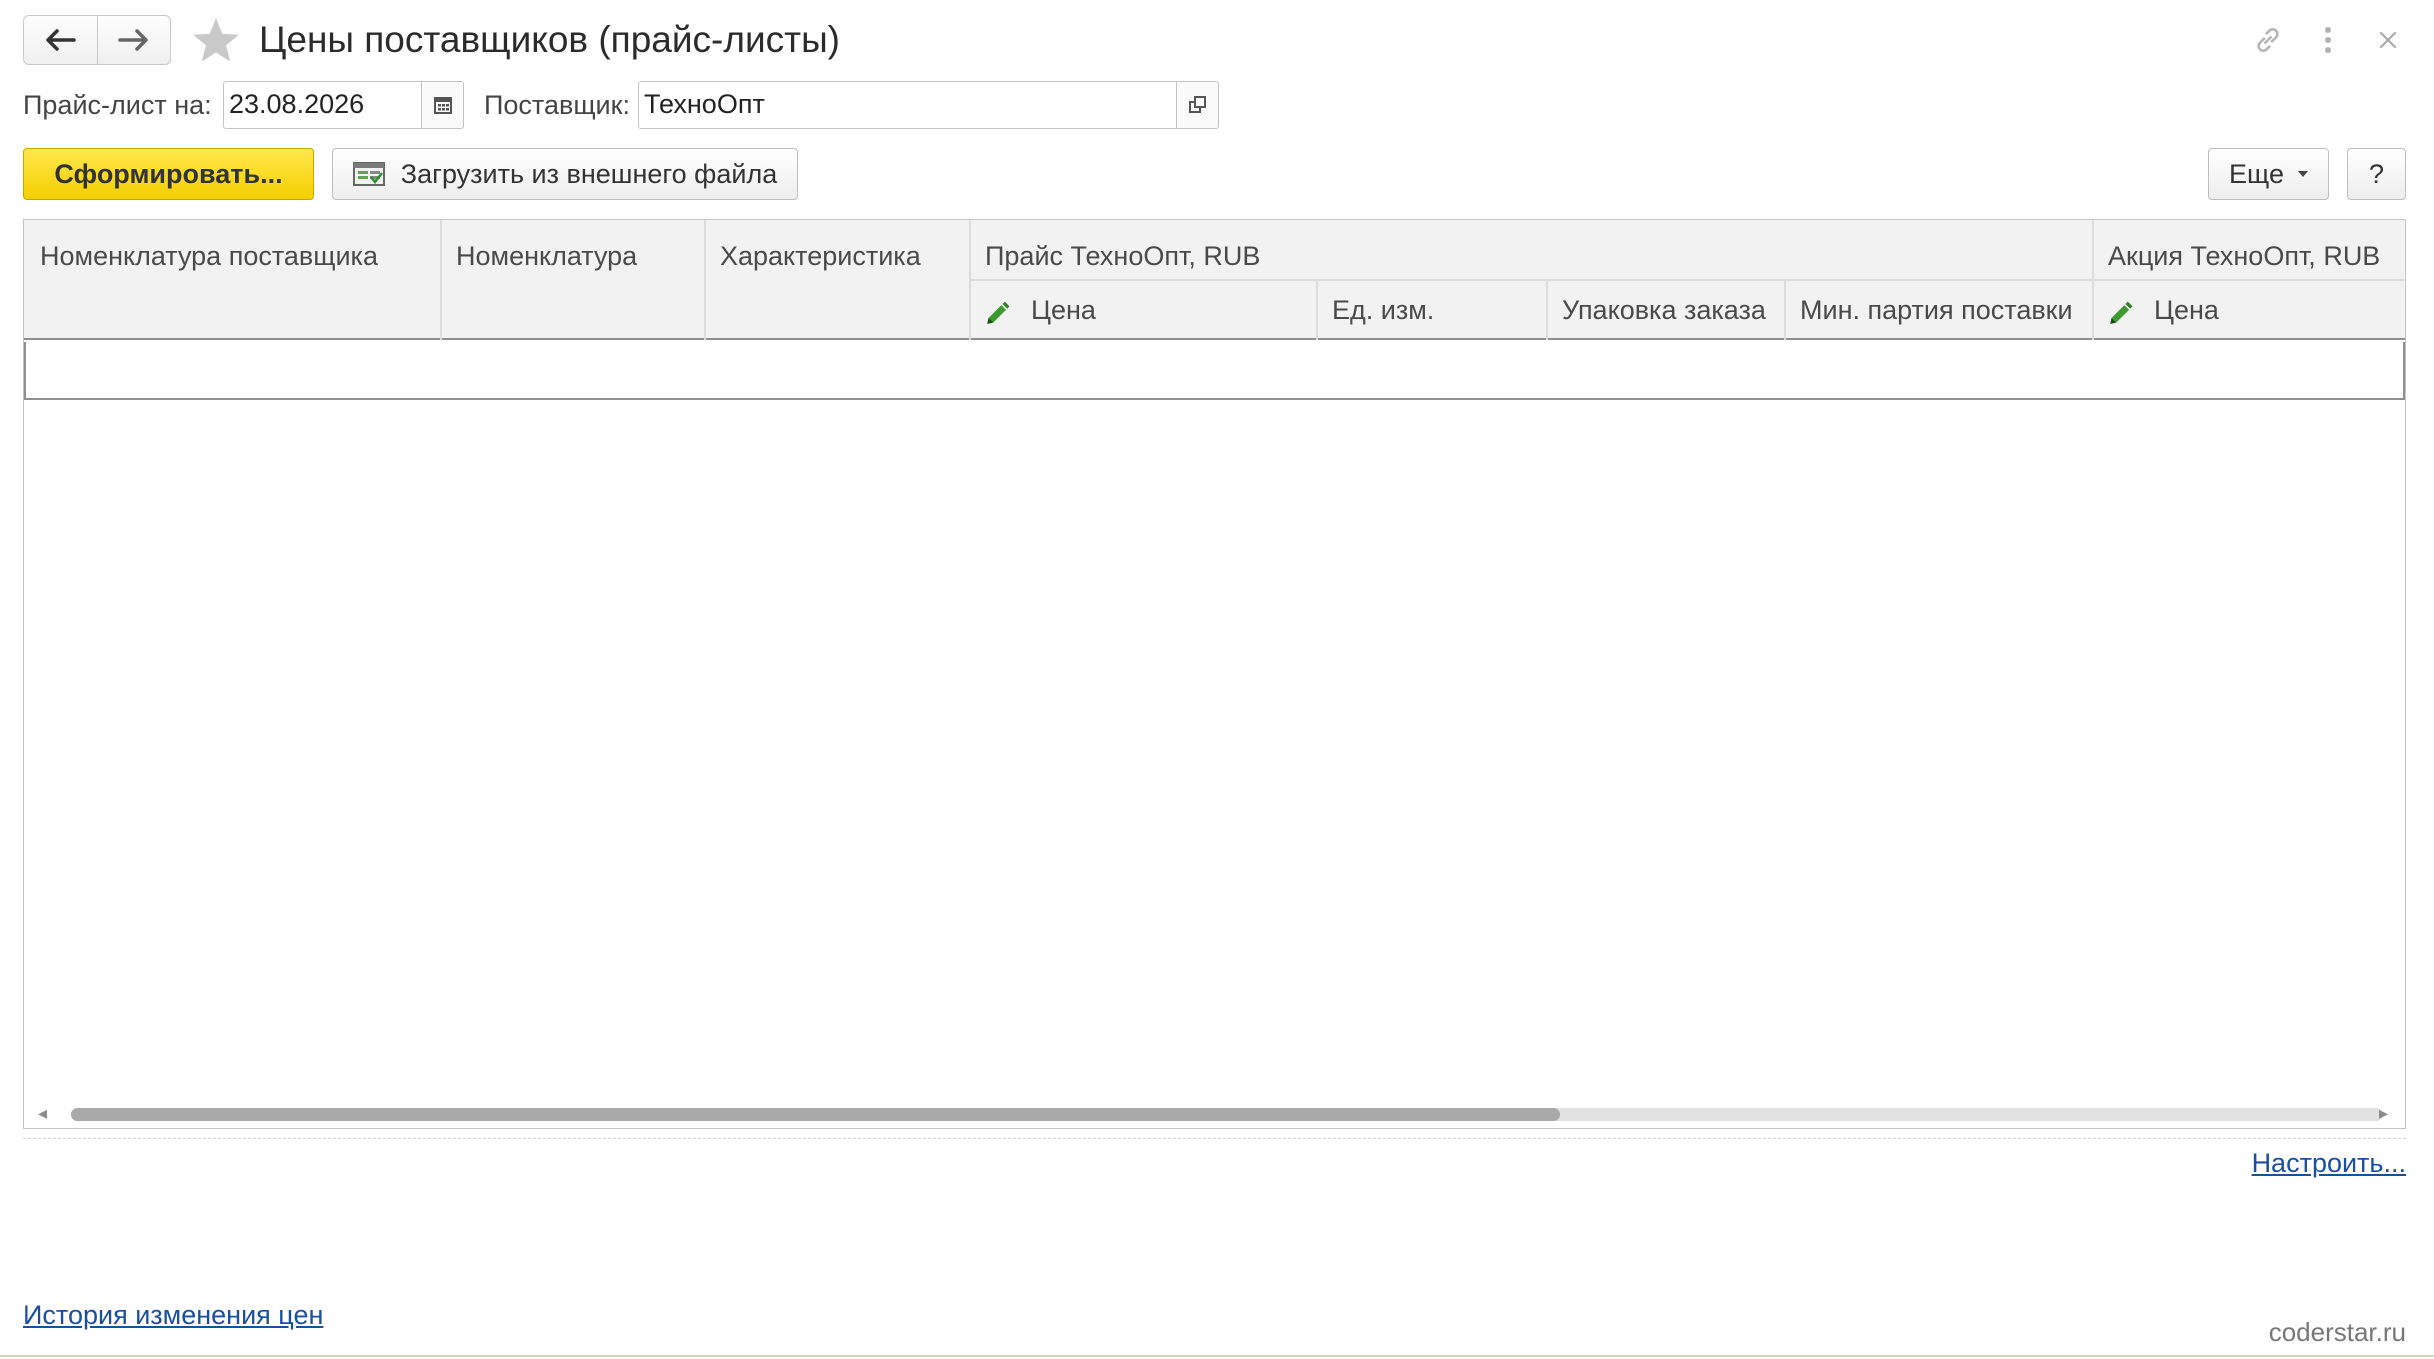  Describe the element at coordinates (815, 1114) in the screenshot. I see `horizontal-scrollbar-thumb` at that location.